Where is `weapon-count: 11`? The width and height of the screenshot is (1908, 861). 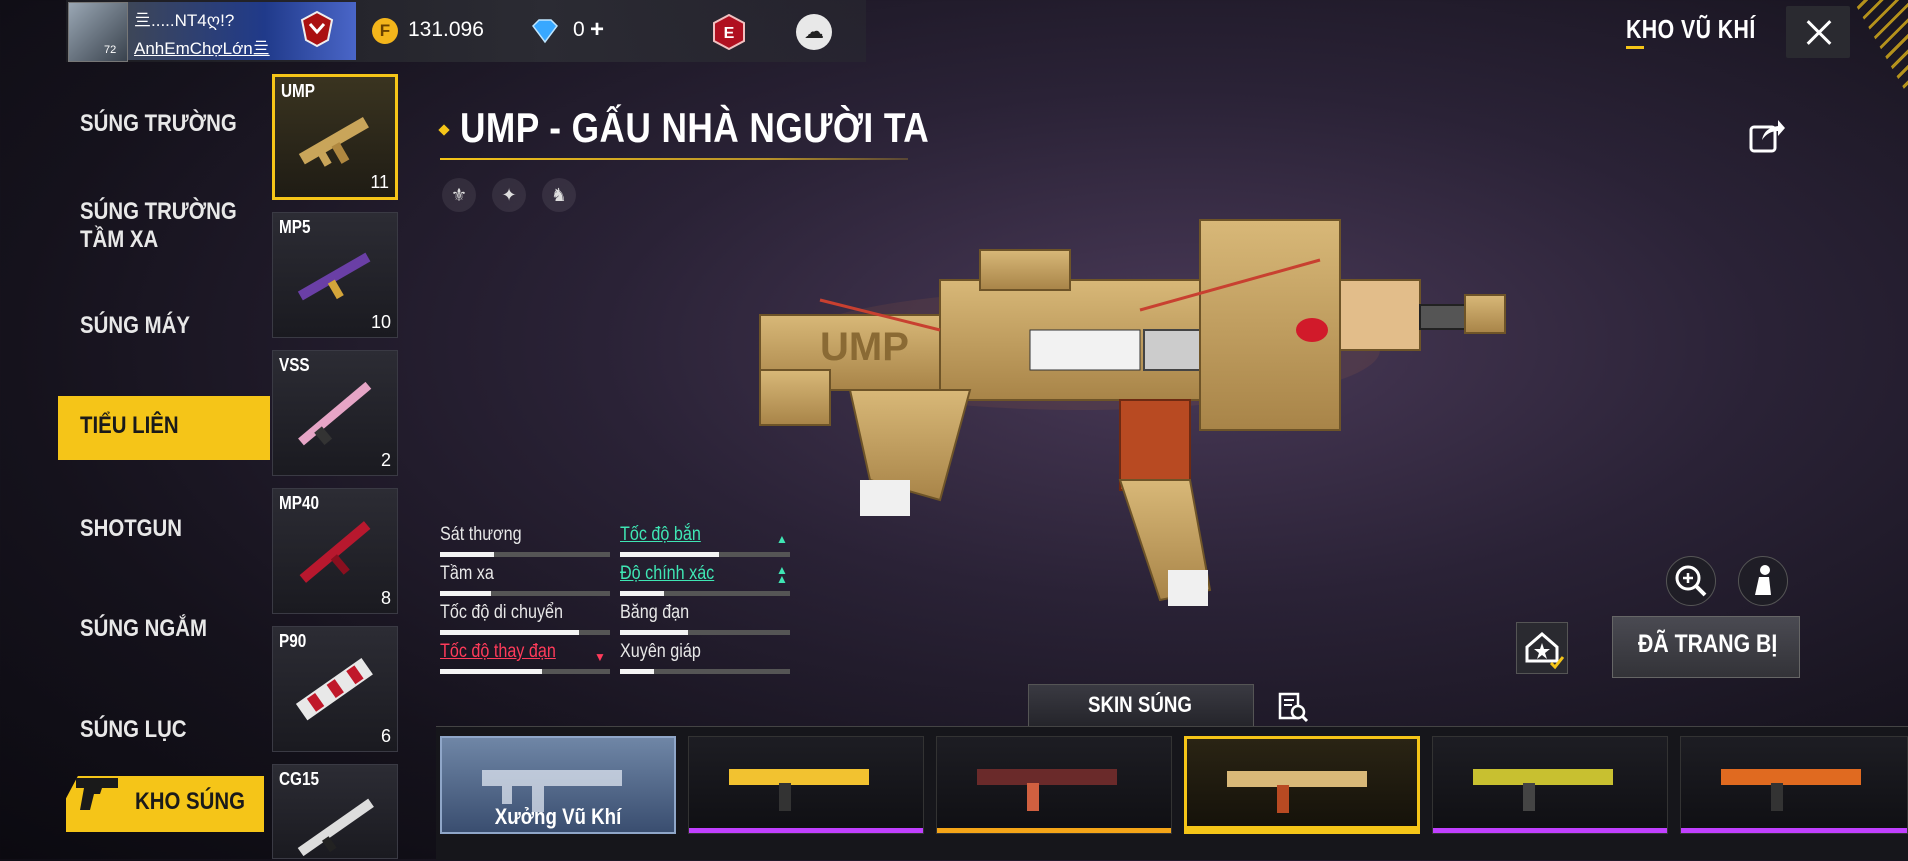
weapon-count: 11 is located at coordinates (379, 182).